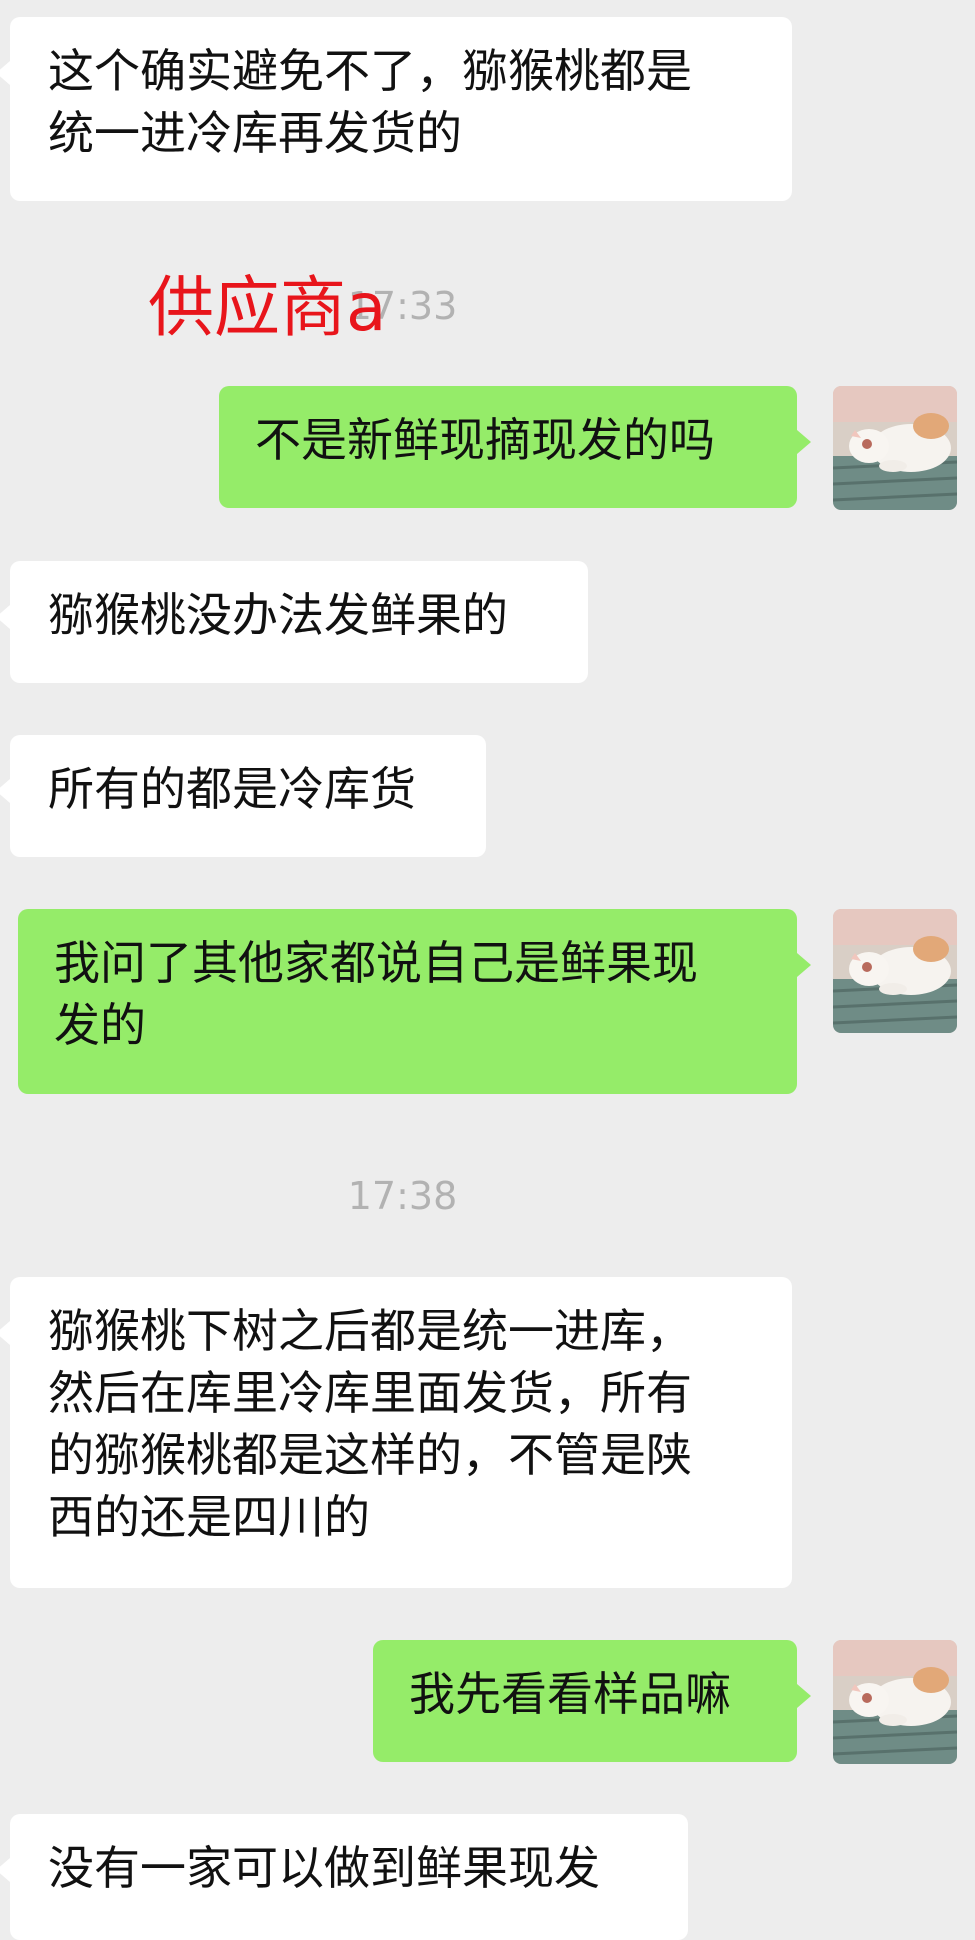 This screenshot has width=975, height=1940. Describe the element at coordinates (402, 306) in the screenshot. I see `timestamp: 17:33` at that location.